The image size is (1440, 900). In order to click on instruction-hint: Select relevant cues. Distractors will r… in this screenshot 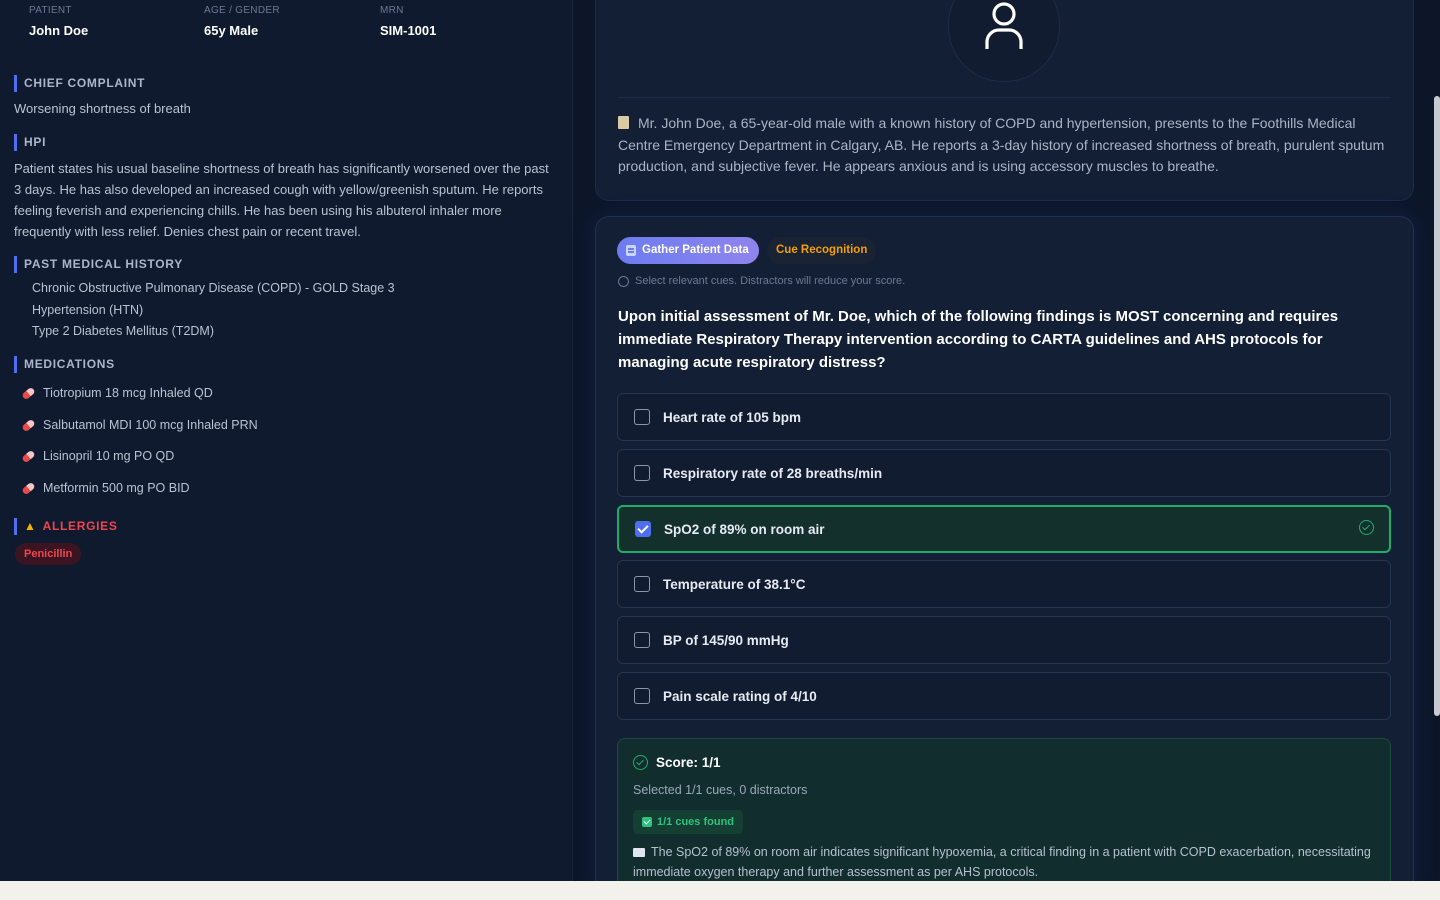, I will do `click(761, 281)`.